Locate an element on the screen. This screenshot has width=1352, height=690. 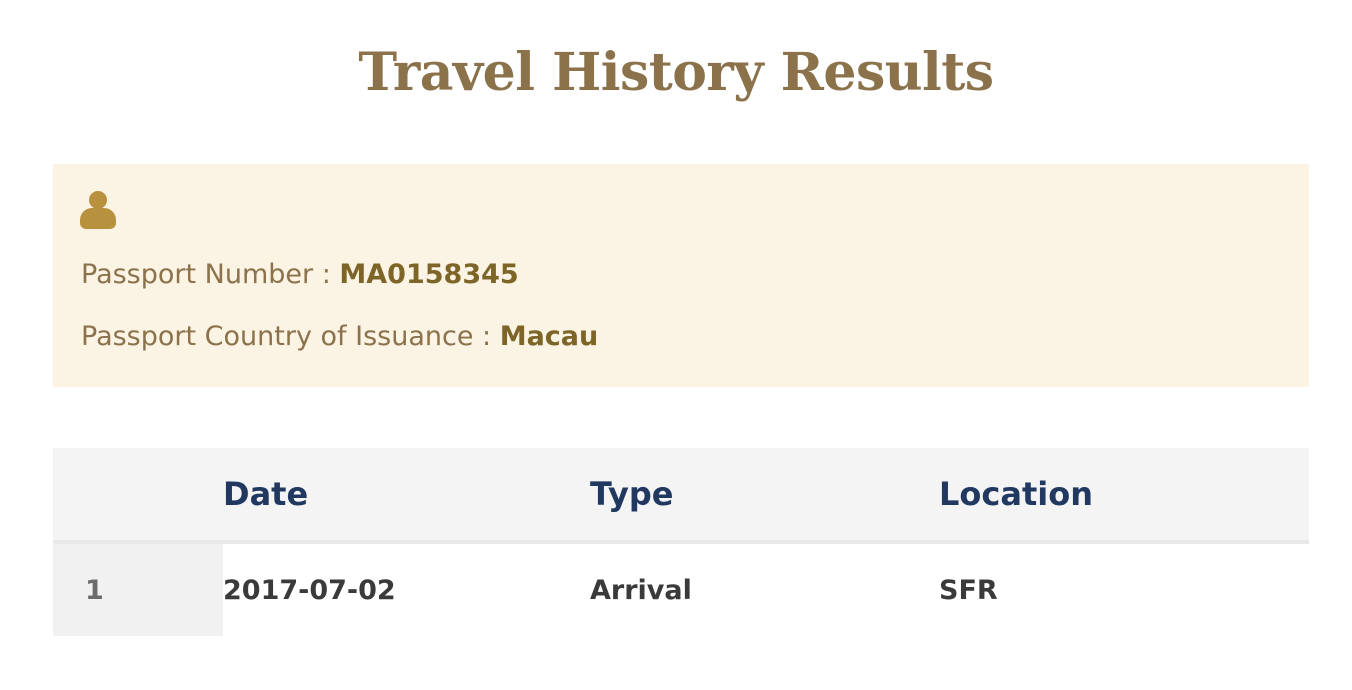
header-date: Date is located at coordinates (406, 496).